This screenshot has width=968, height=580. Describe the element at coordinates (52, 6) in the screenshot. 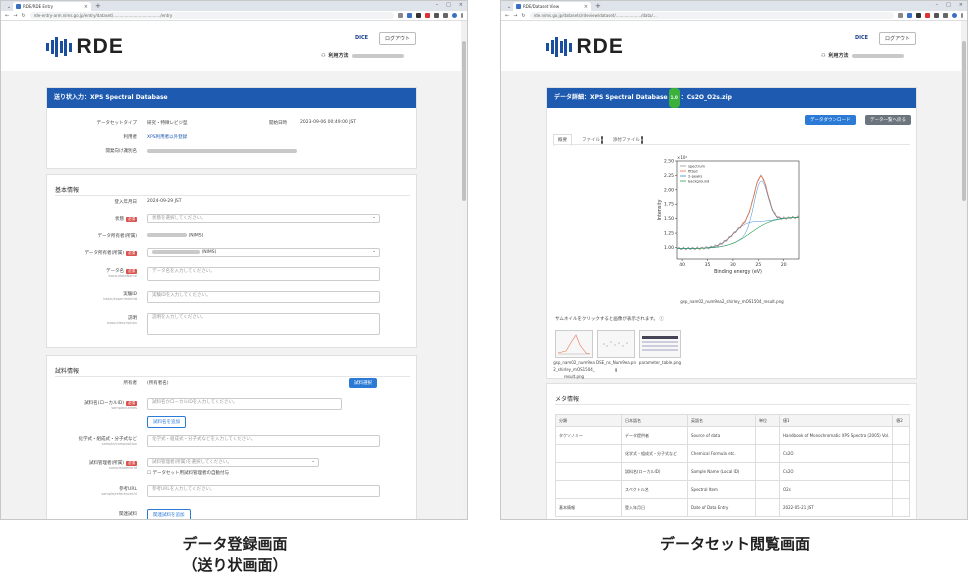

I see `browser-tab: RDE/RDE Entry ×` at that location.